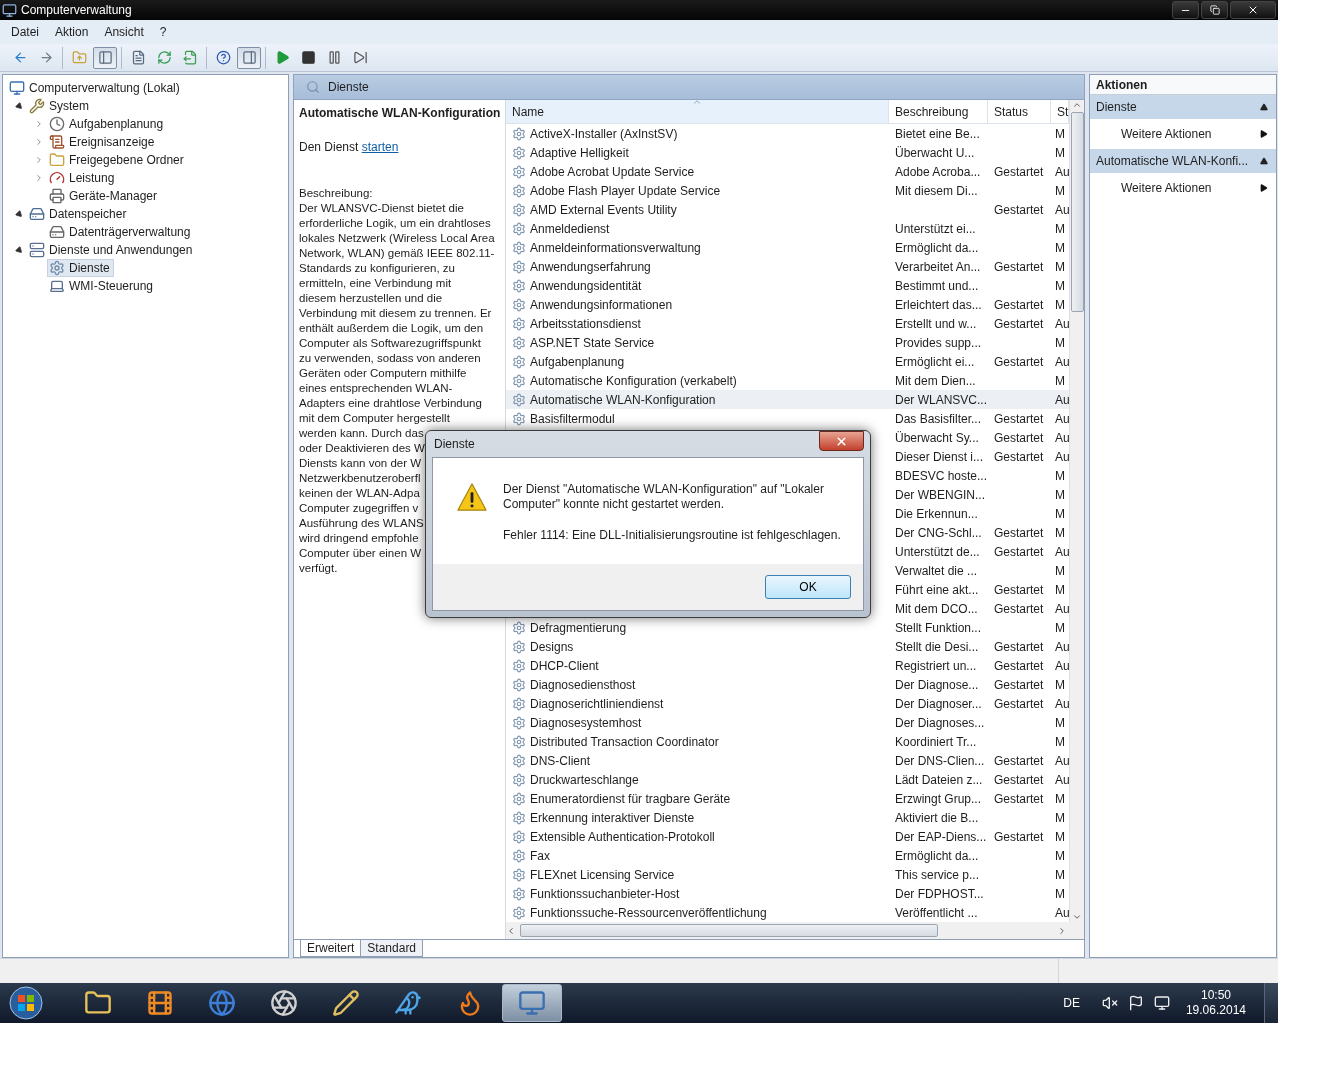 This screenshot has height=1073, width=1323. I want to click on service-row: FLEXnet Licensing Service This service p... M, so click(787, 874).